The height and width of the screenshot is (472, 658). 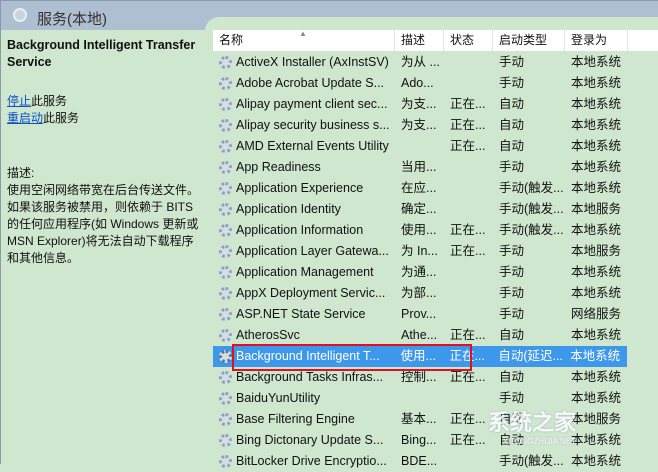 What do you see at coordinates (435, 335) in the screenshot?
I see `table-row: AtherosSvc Athe... 正在... 自动 本地系统` at bounding box center [435, 335].